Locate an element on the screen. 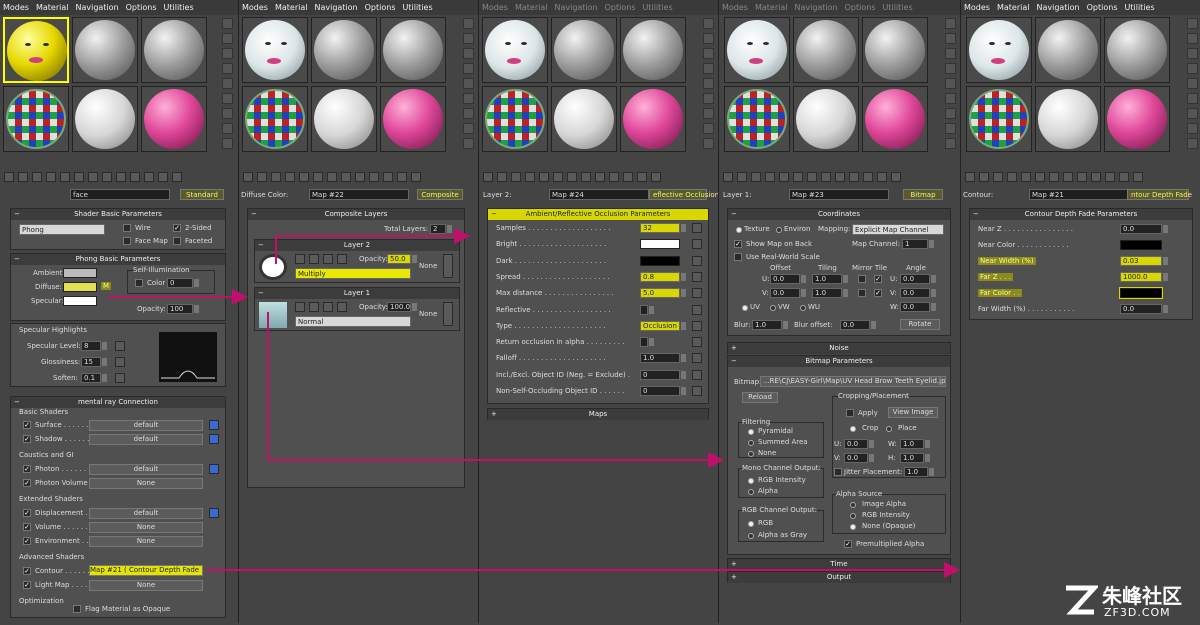 Image resolution: width=1200 pixels, height=625 pixels. environ-radio is located at coordinates (779, 230).